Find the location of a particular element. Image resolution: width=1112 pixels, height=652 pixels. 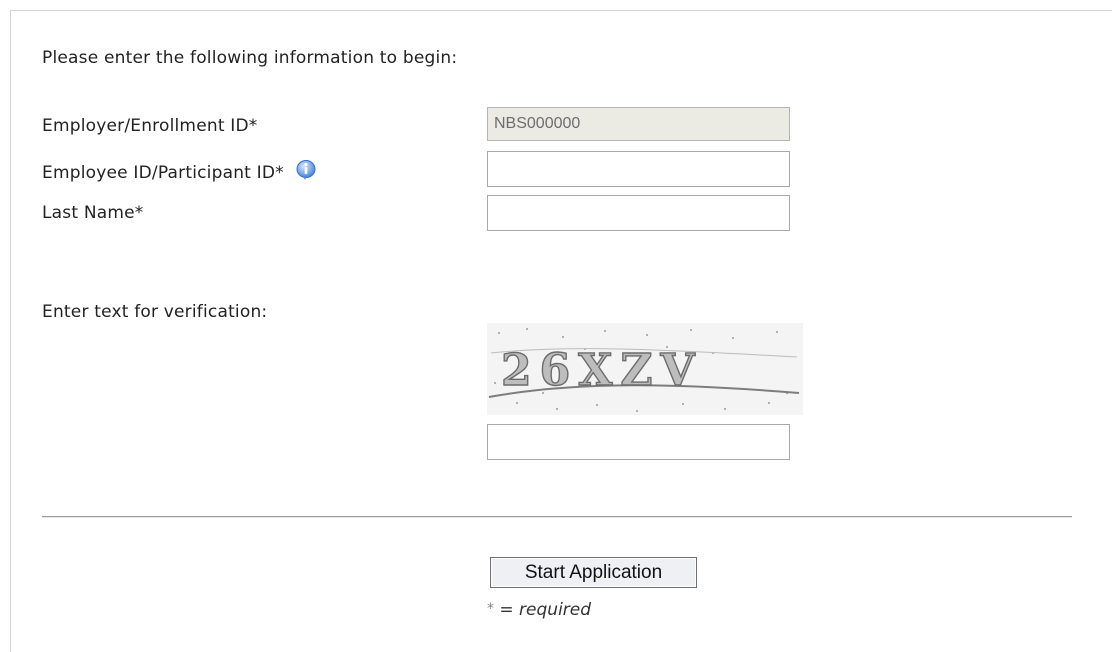

captcha-field is located at coordinates (638, 442).